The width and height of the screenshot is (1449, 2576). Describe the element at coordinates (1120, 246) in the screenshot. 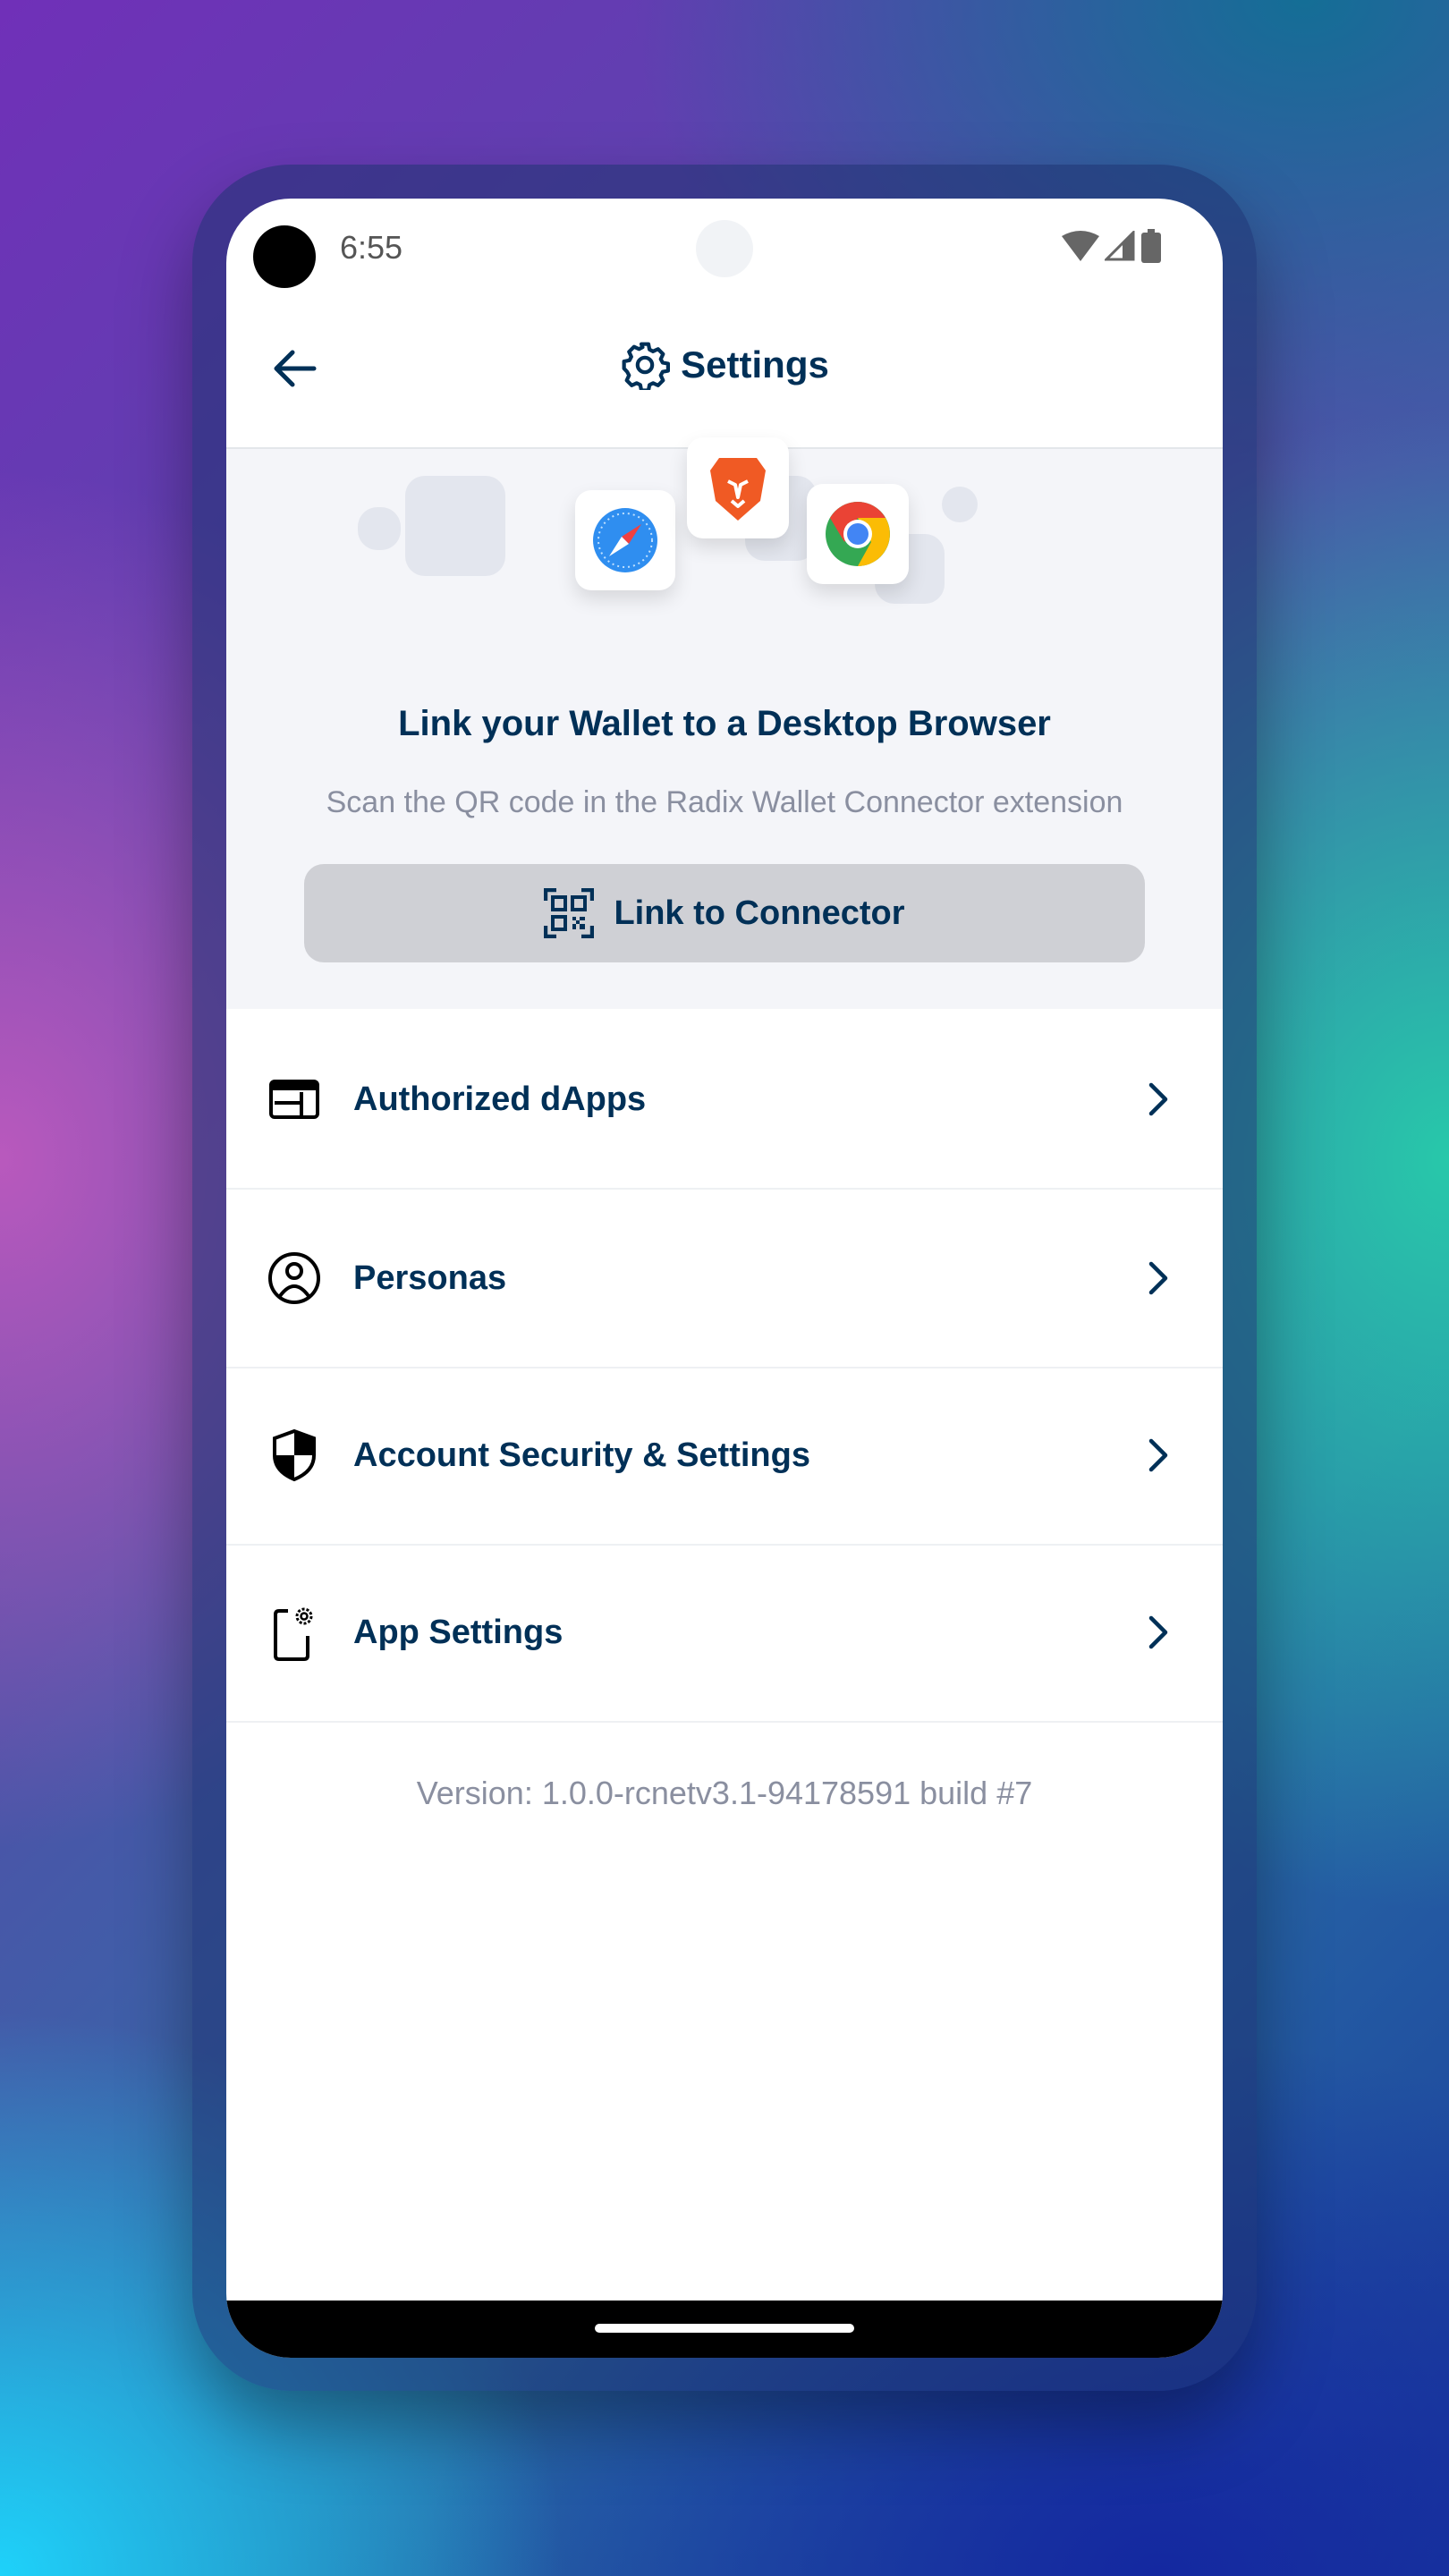

I see `cellular-signal-icon` at that location.